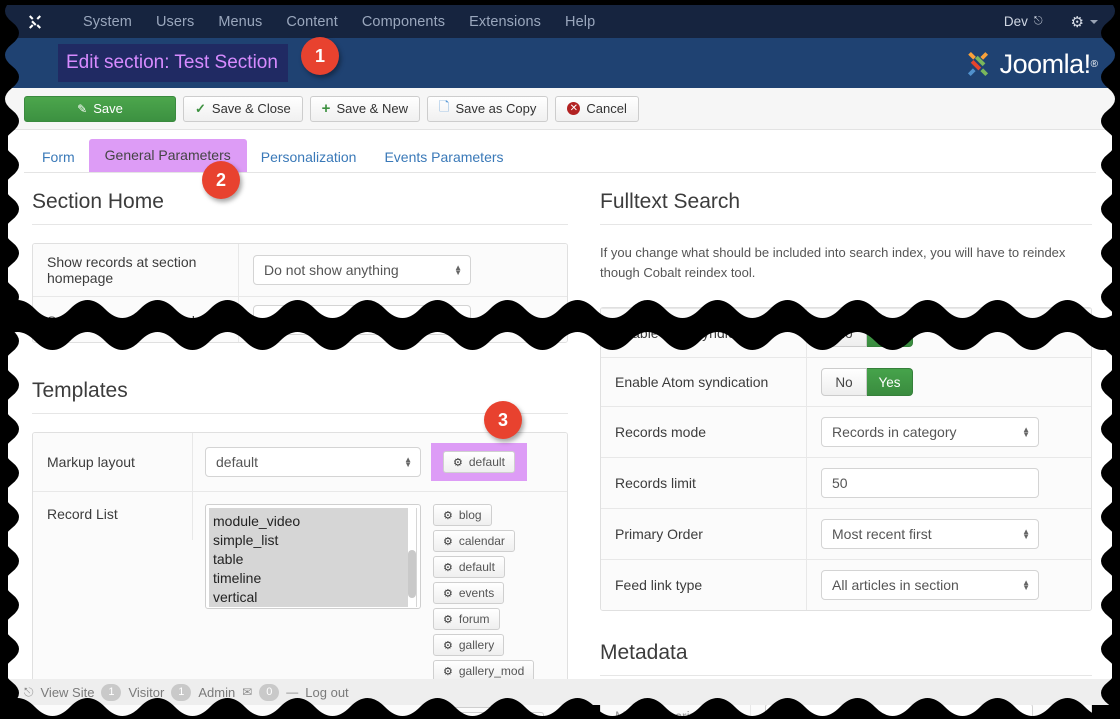  What do you see at coordinates (315, 597) in the screenshot?
I see `list-item: vertical` at bounding box center [315, 597].